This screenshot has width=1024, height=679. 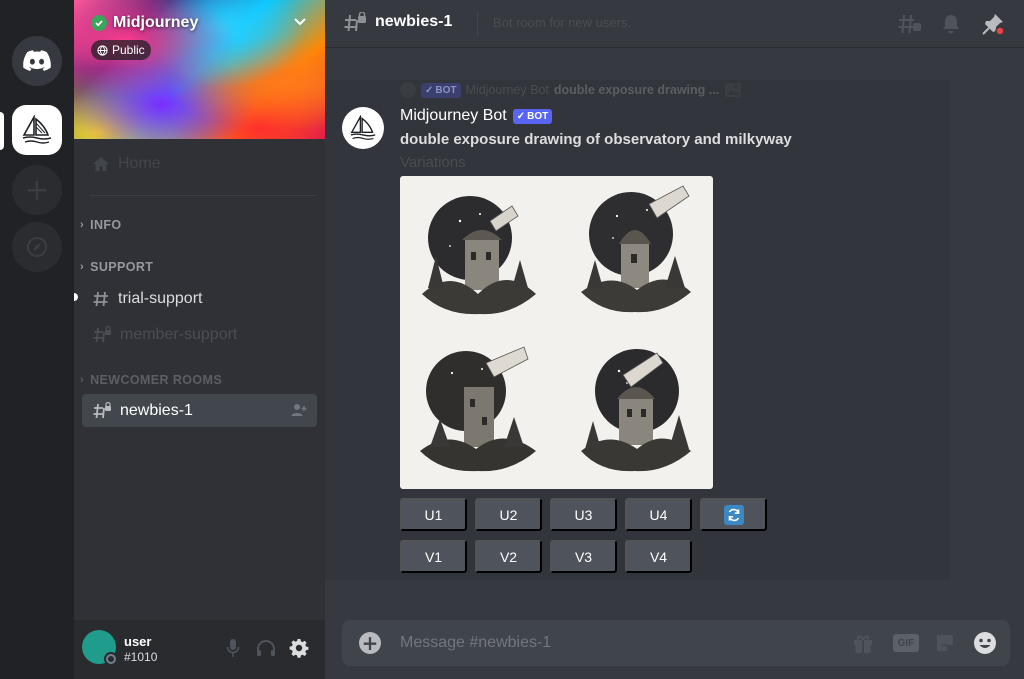 I want to click on gif-label: GIF, so click(x=906, y=643).